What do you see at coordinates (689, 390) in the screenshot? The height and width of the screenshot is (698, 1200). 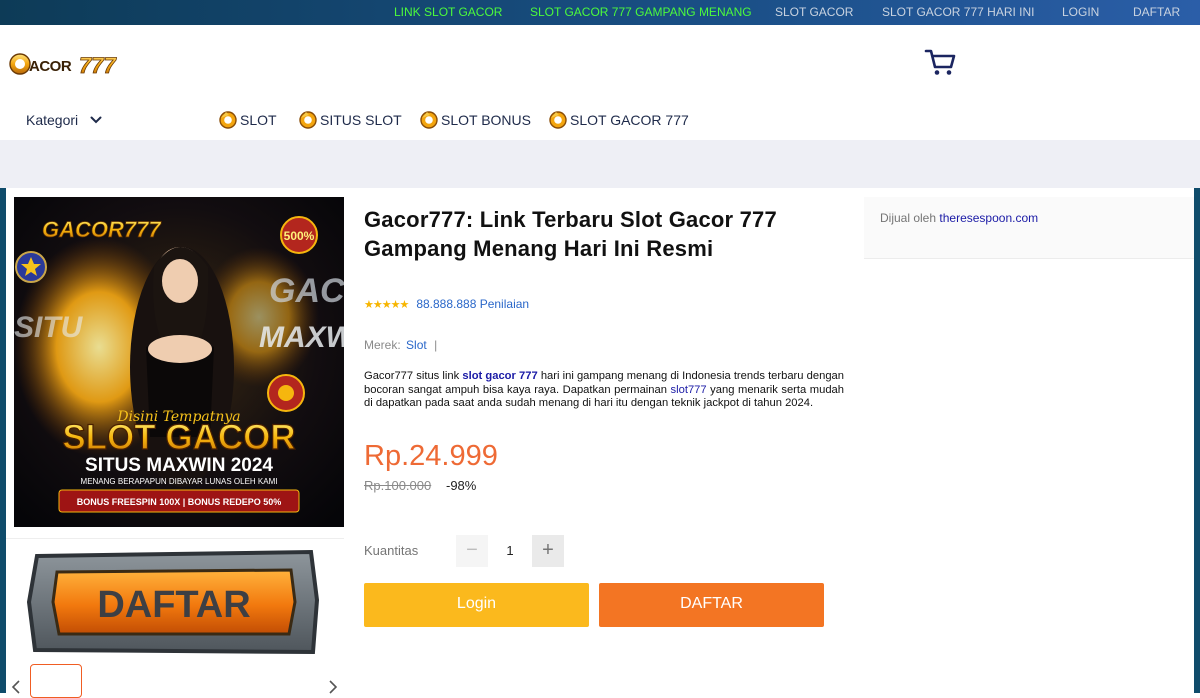 I see `description-link-slot777: slot777` at bounding box center [689, 390].